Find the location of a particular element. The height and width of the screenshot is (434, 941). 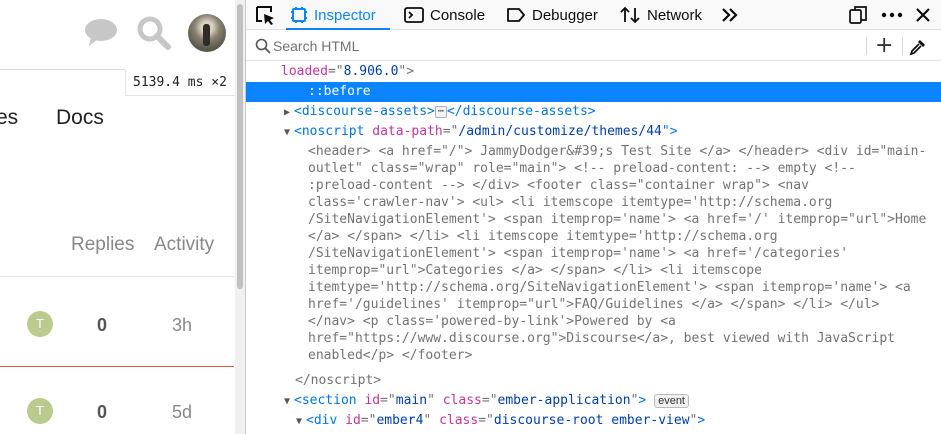

add-node-button: + is located at coordinates (884, 46).